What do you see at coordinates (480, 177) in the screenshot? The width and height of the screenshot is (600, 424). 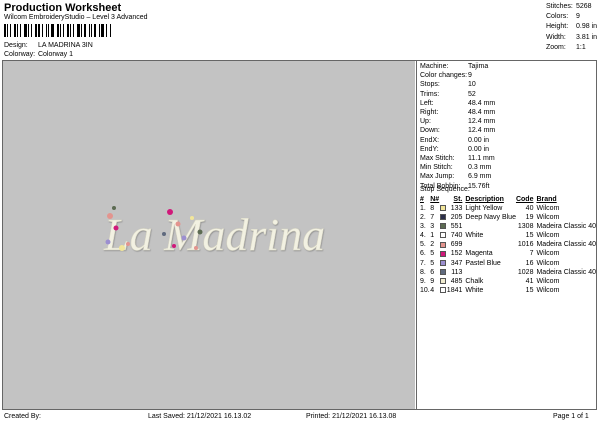 I see `machine-info-value: 6.9 mm` at bounding box center [480, 177].